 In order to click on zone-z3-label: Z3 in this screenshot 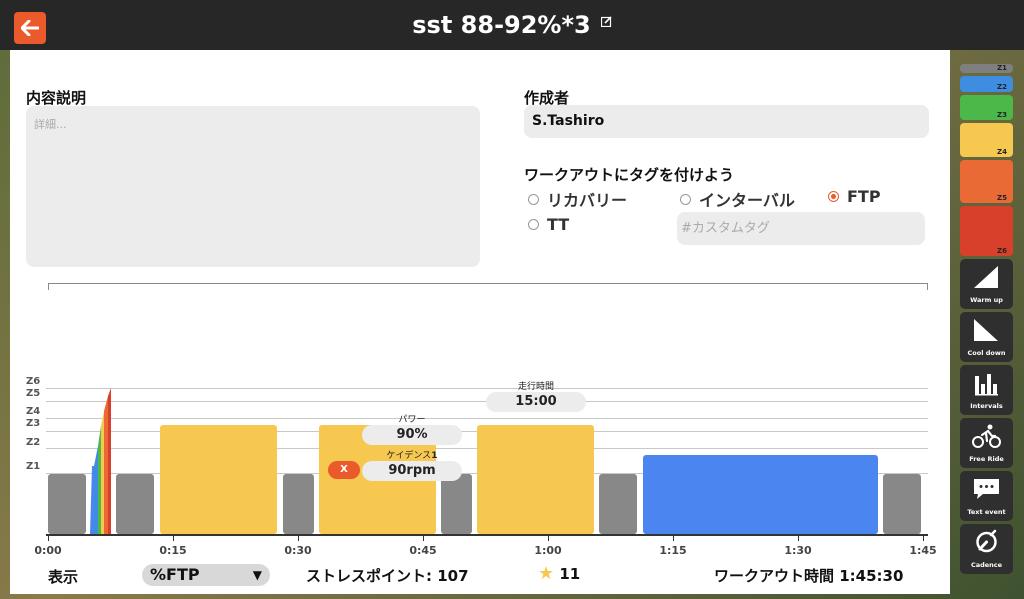, I will do `click(1002, 115)`.